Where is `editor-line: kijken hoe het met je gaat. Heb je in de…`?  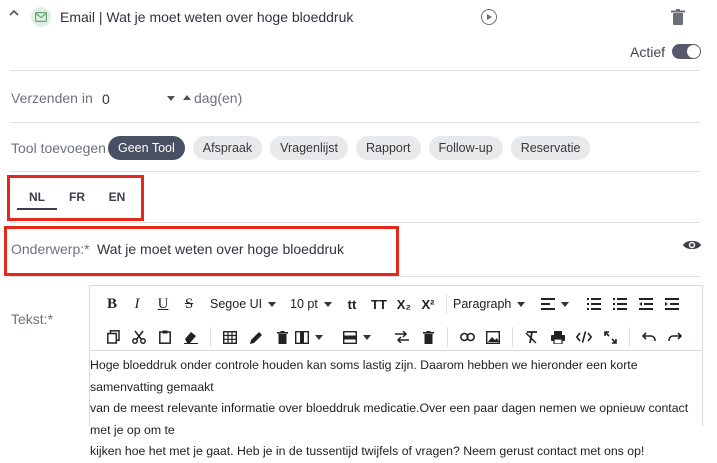 editor-line: kijken hoe het met je gaat. Heb je in de… is located at coordinates (367, 451).